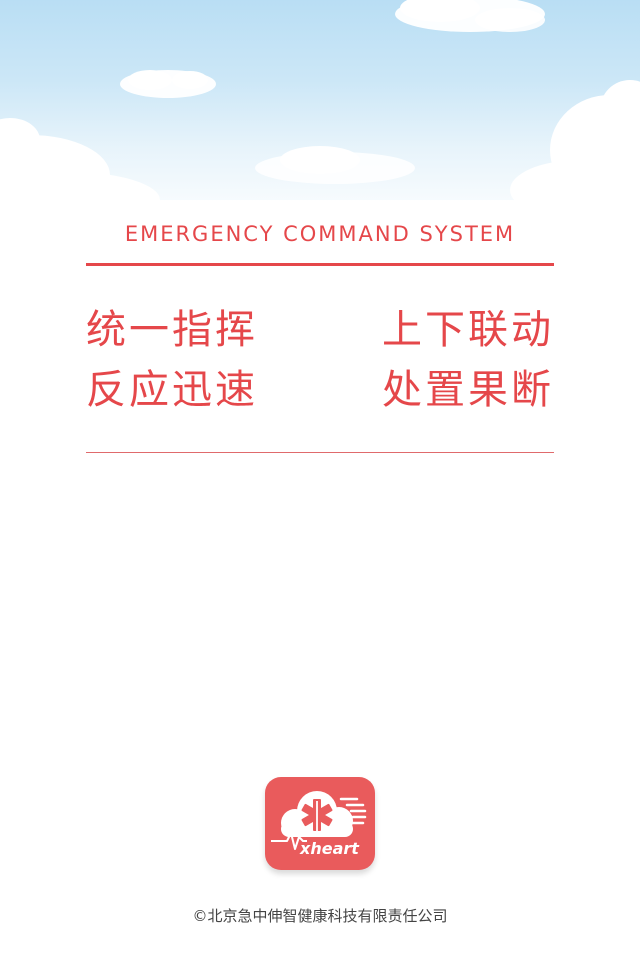 The width and height of the screenshot is (640, 960). I want to click on copyright-text: ©北京急中伸智健康科技有限责任公司, so click(320, 916).